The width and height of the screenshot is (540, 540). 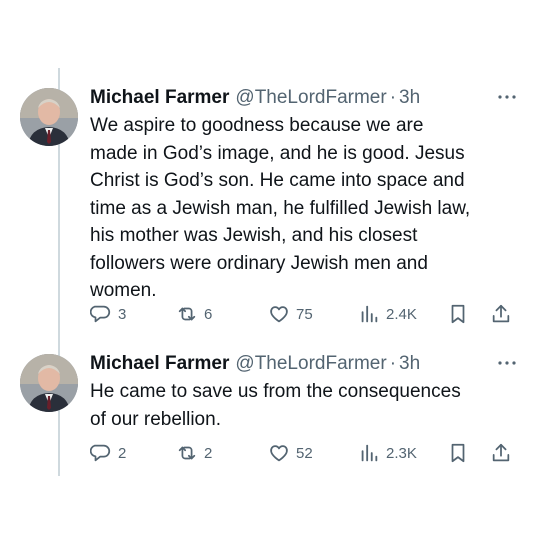 What do you see at coordinates (122, 453) in the screenshot?
I see `reply-count: 2` at bounding box center [122, 453].